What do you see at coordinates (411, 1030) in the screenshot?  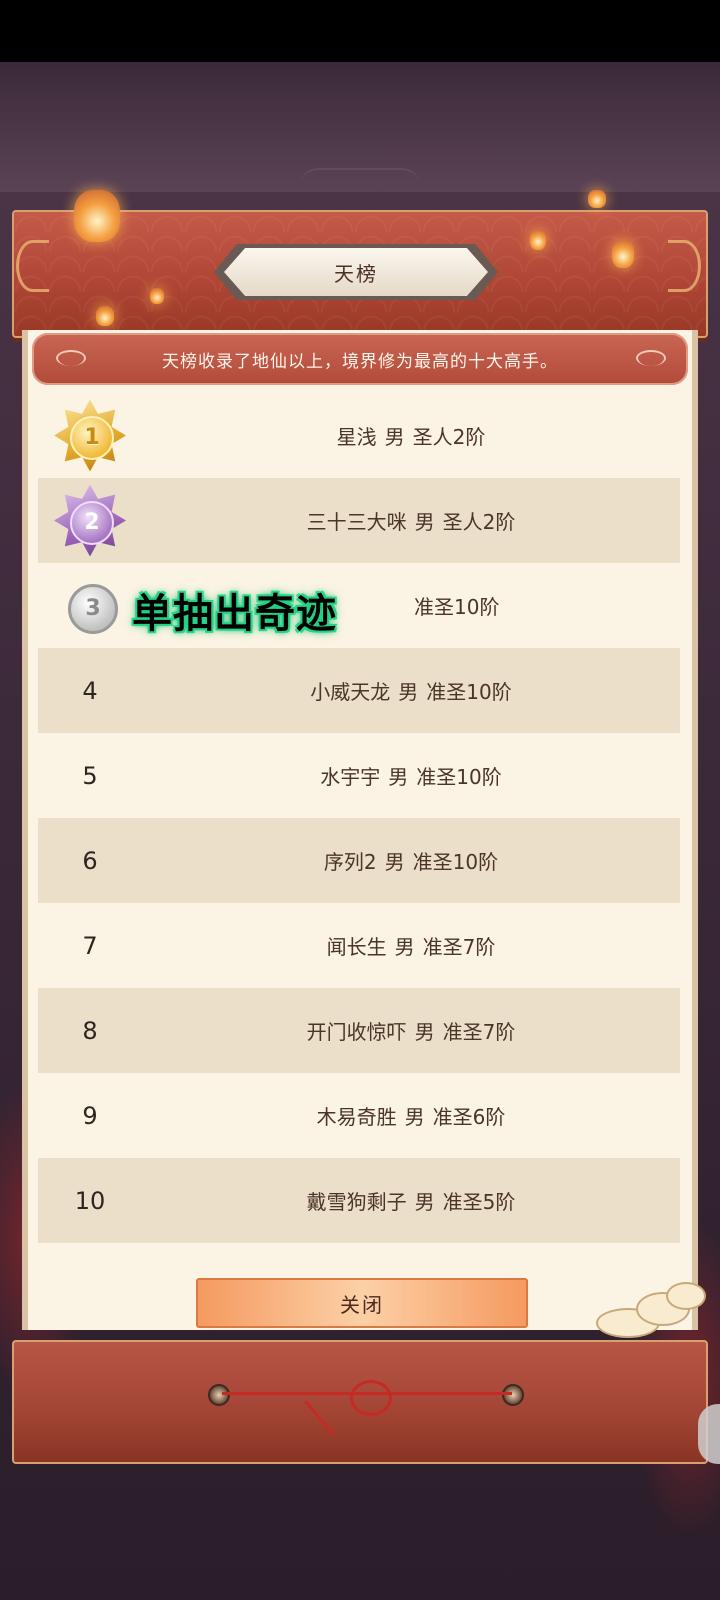 I see `player-info: 开门收惊吓 男 准圣7阶` at bounding box center [411, 1030].